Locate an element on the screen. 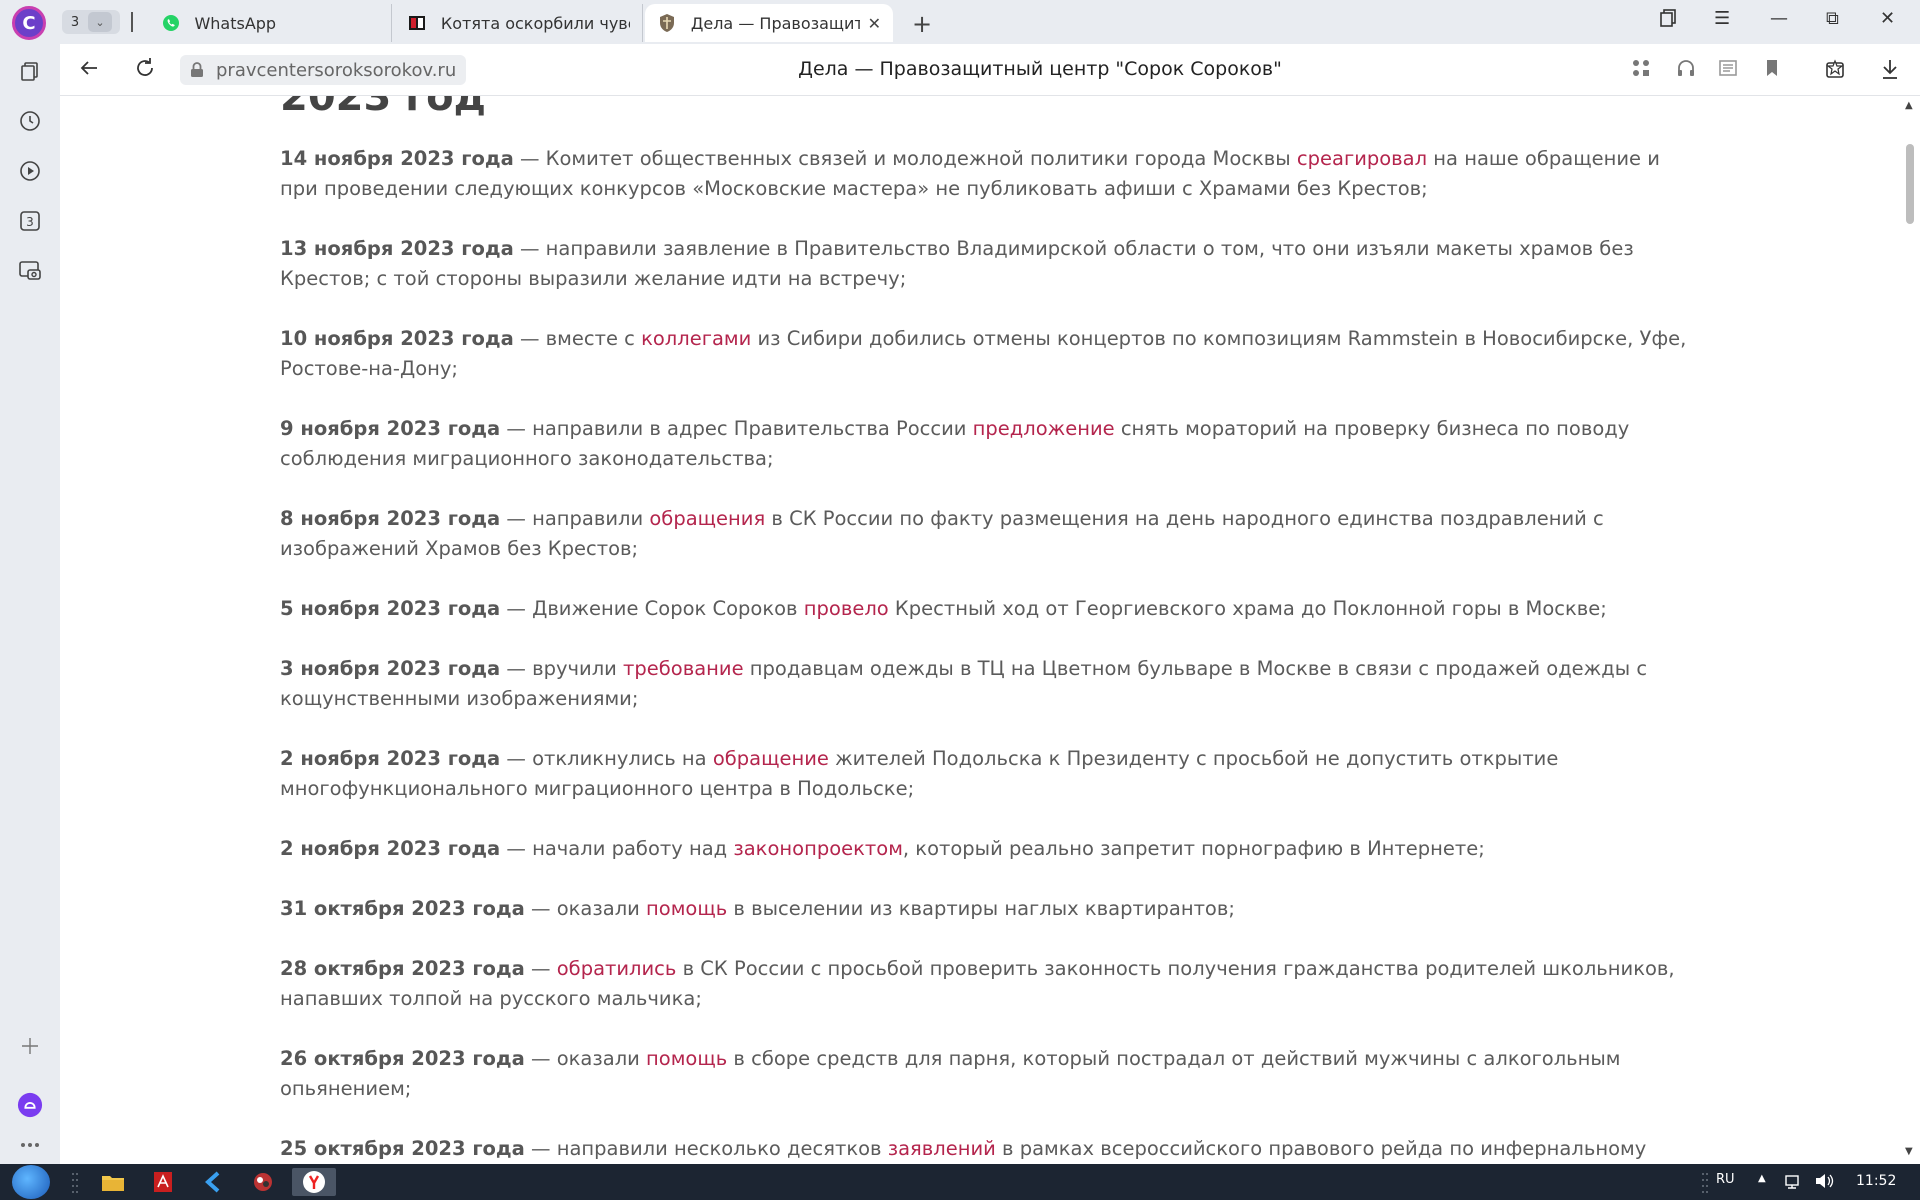  more-icon is located at coordinates (30, 1145).